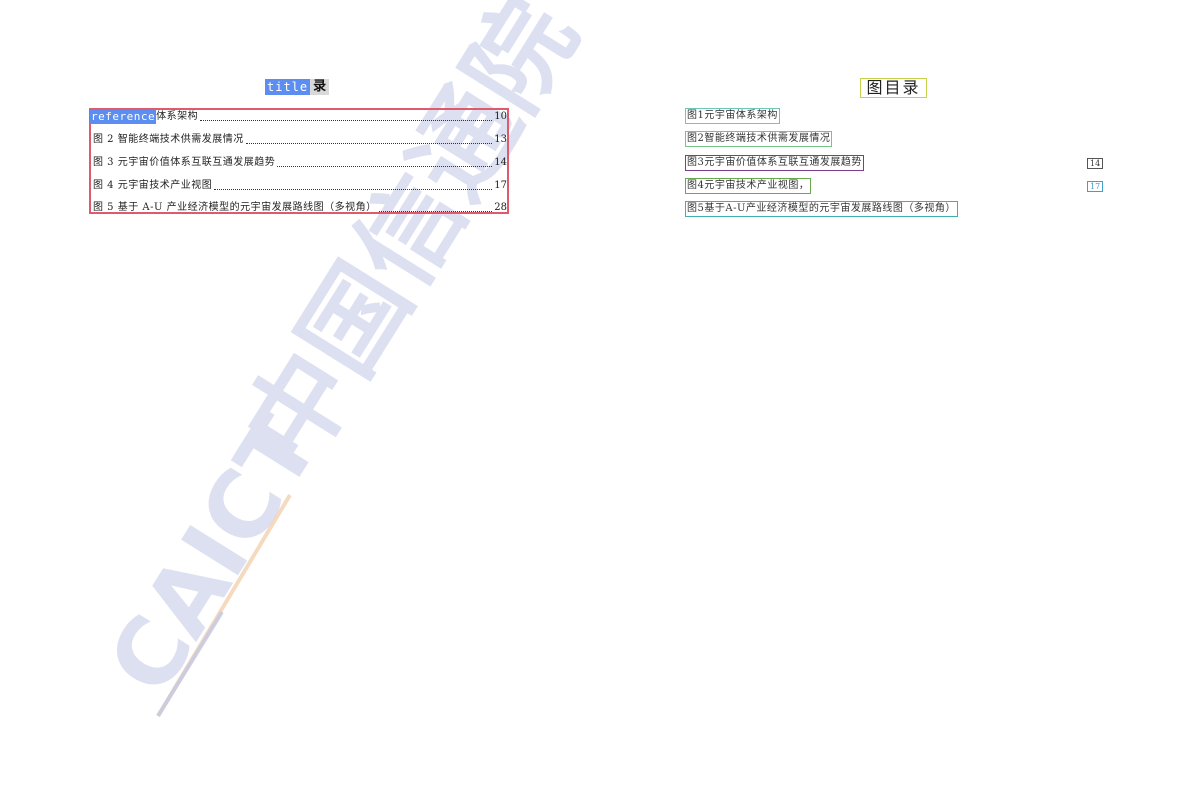  What do you see at coordinates (235, 207) in the screenshot?
I see `toc-text-5: 图 5 基于 A-U 产业经济模型的元宇宙发展路线图（多视角）` at bounding box center [235, 207].